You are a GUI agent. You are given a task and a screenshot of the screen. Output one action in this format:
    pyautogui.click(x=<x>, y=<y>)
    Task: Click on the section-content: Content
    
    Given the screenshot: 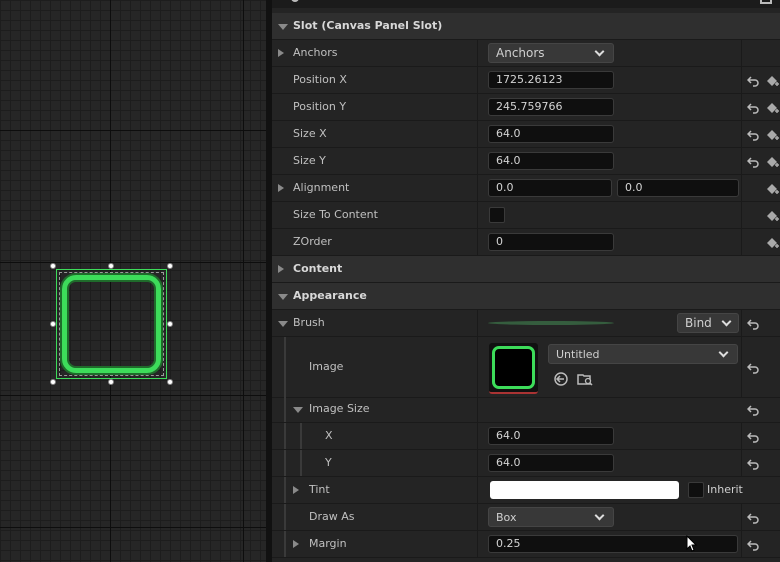 What is the action you would take?
    pyautogui.click(x=526, y=269)
    